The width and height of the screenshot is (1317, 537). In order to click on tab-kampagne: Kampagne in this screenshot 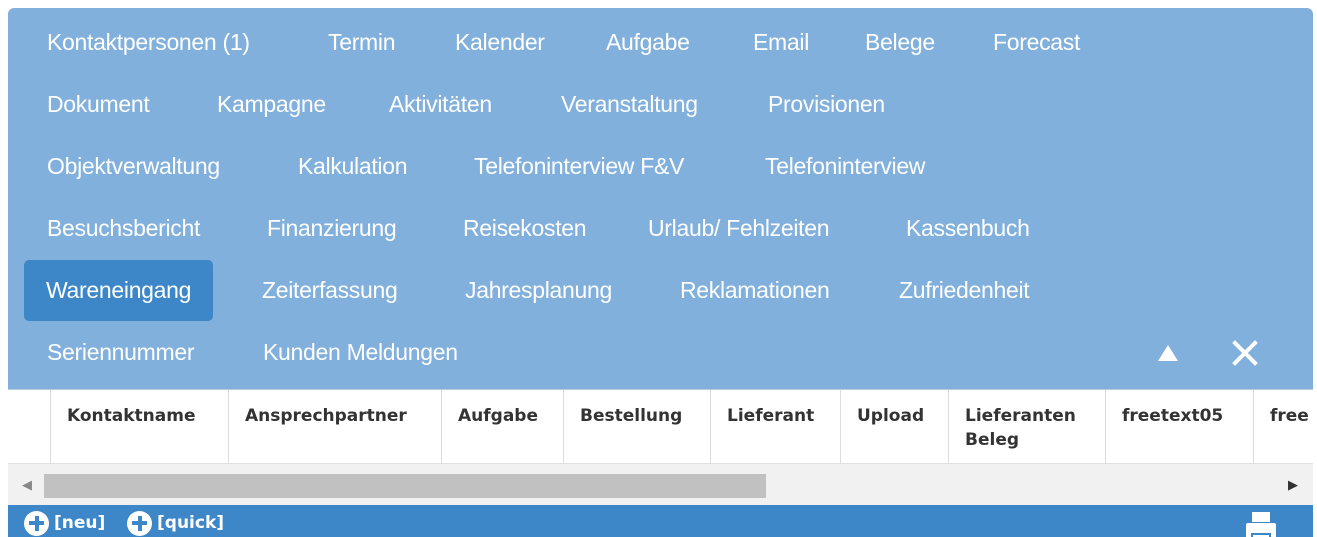, I will do `click(271, 104)`.